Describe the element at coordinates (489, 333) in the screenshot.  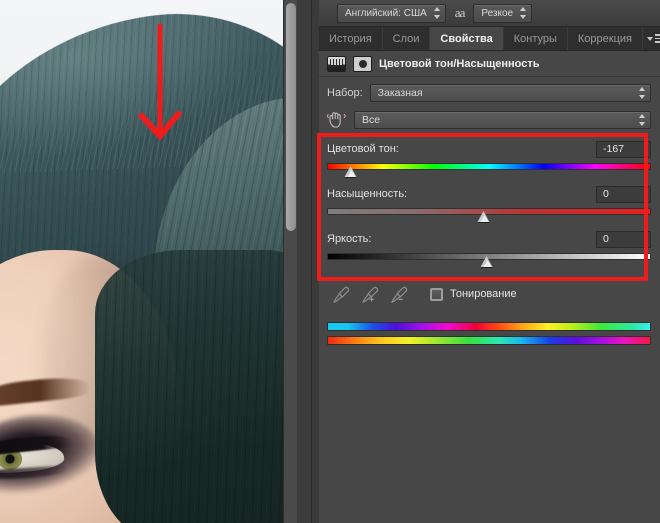
I see `hue-spectrum-bars` at that location.